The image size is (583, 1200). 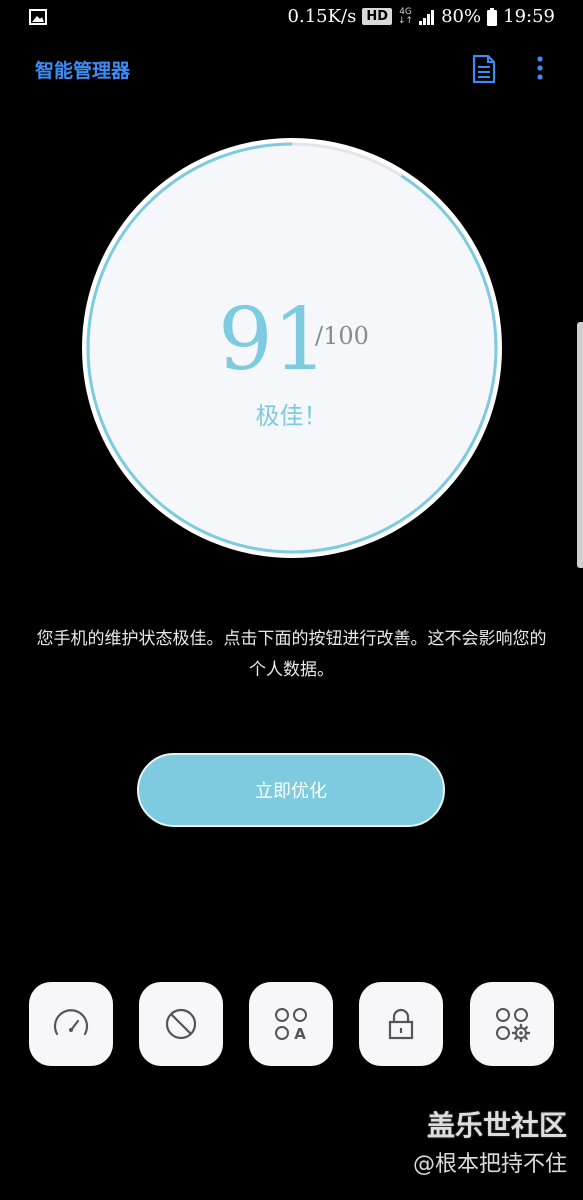 I want to click on speedometer-icon, so click(x=71, y=1022).